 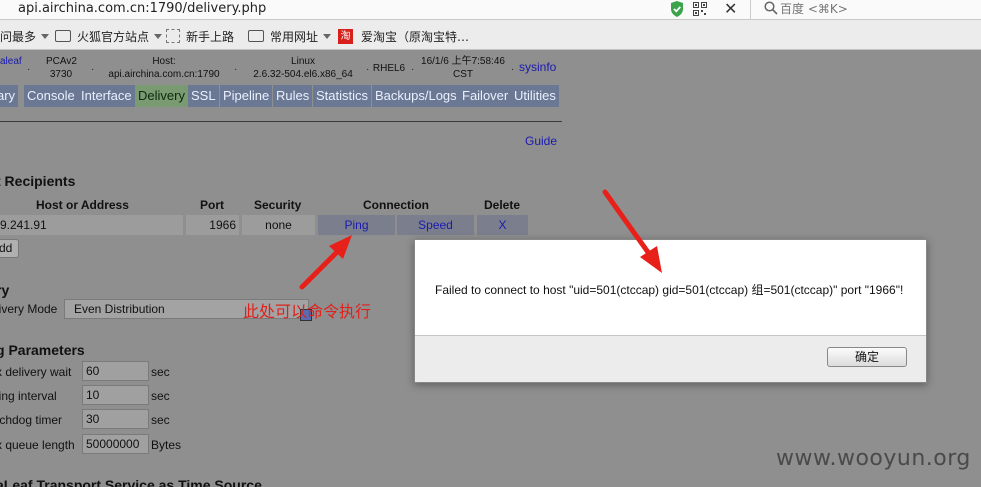 What do you see at coordinates (485, 96) in the screenshot?
I see `tab-failover: Failover` at bounding box center [485, 96].